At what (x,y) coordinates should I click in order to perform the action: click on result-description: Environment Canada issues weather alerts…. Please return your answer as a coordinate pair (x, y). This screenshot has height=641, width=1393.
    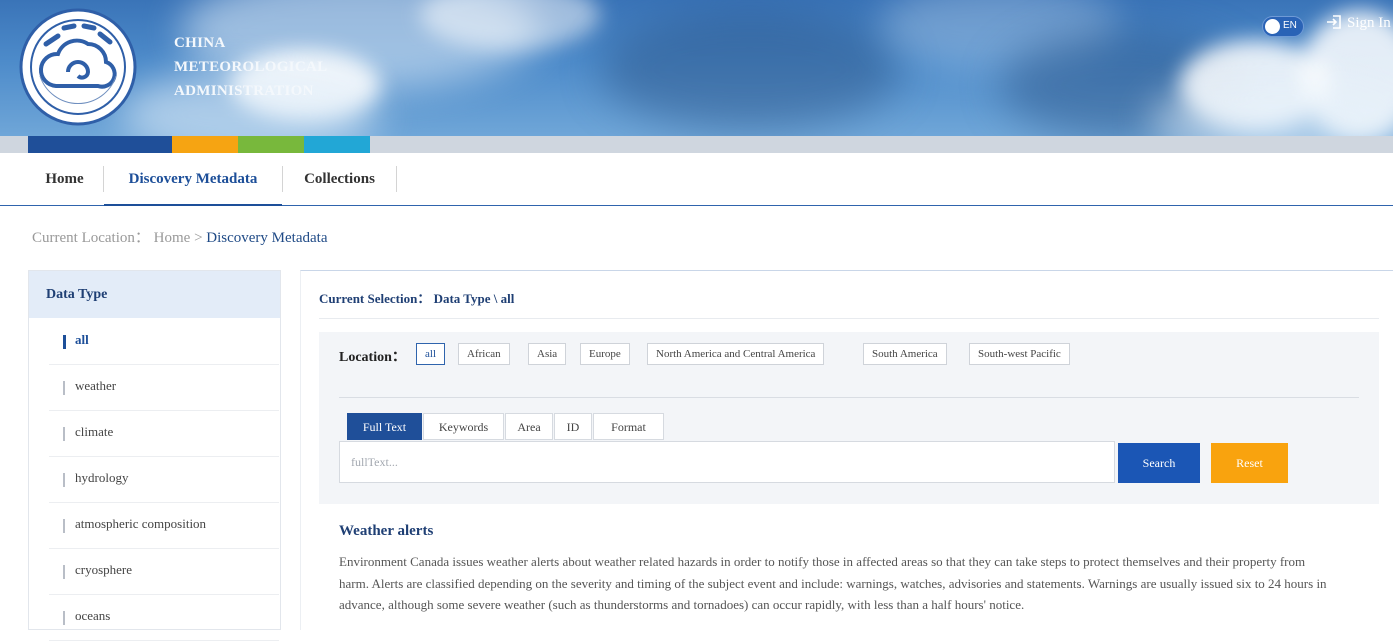
    Looking at the image, I should click on (833, 583).